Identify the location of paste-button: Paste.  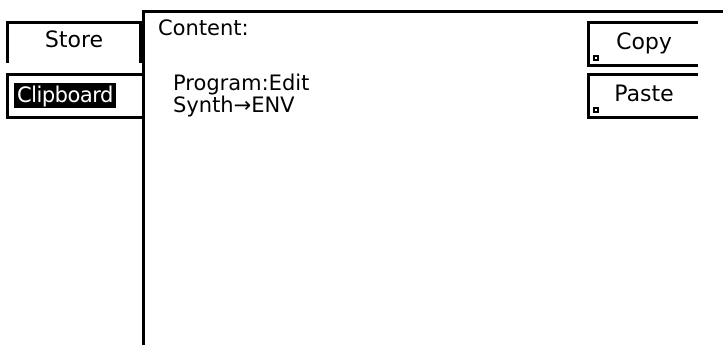
(642, 96).